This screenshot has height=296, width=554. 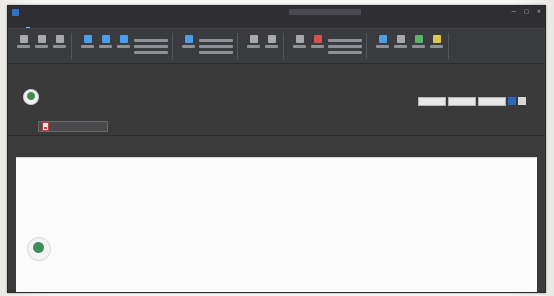 I want to click on rules-icon, so click(x=271, y=39).